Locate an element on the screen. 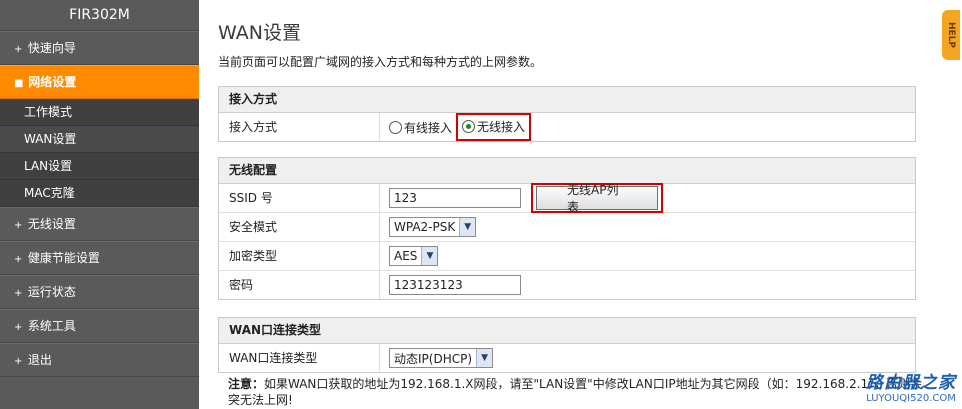  notice-prefix: 注意： is located at coordinates (246, 384).